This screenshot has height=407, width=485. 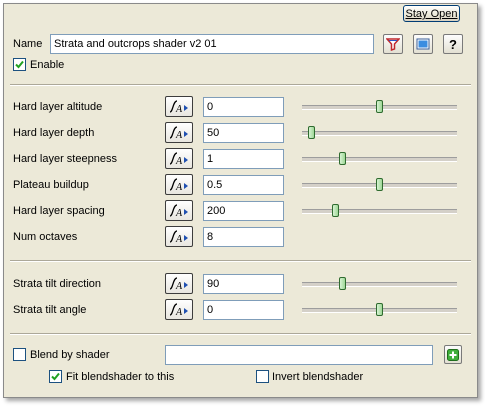 What do you see at coordinates (243, 284) in the screenshot?
I see `param-value-field: 90` at bounding box center [243, 284].